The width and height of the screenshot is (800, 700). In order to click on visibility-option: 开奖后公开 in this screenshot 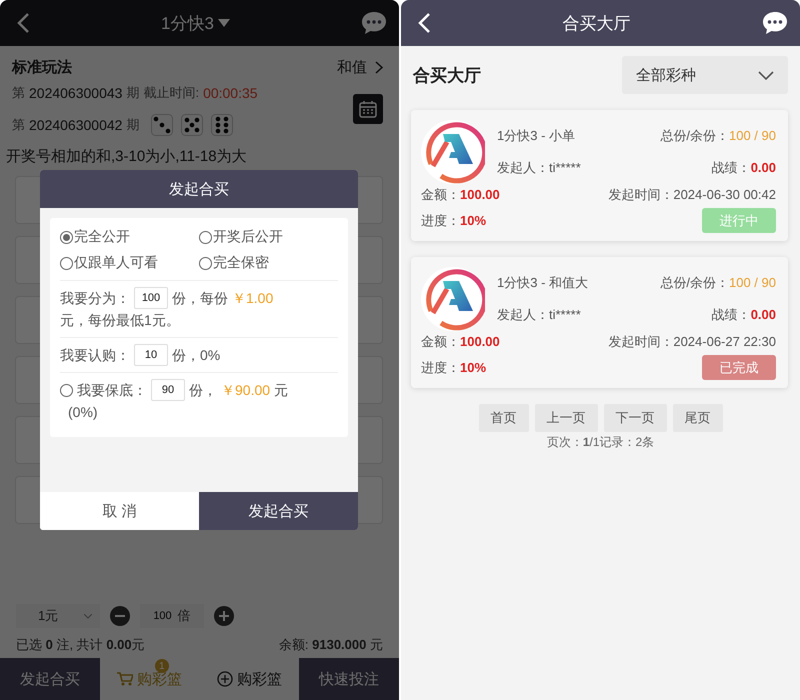, I will do `click(268, 237)`.